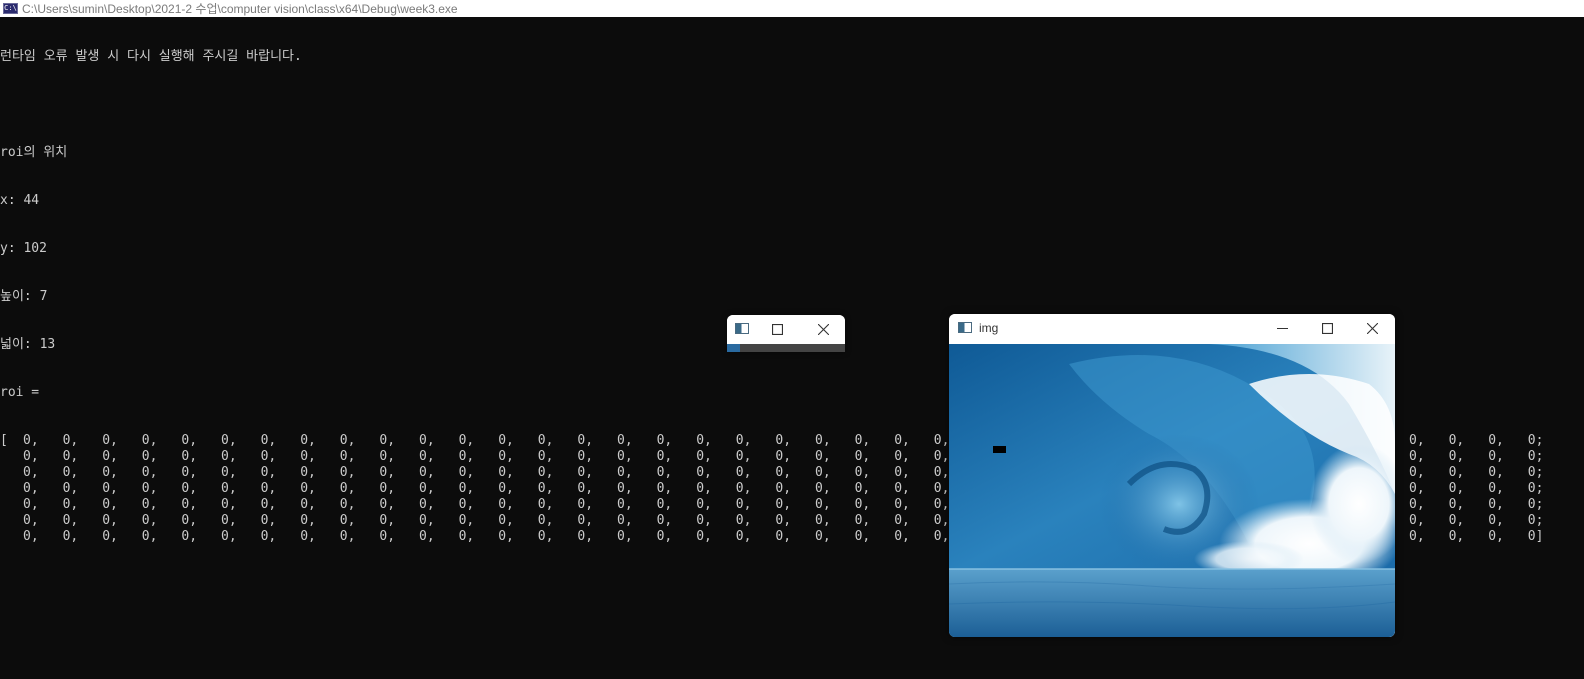 The height and width of the screenshot is (679, 1584). Describe the element at coordinates (733, 348) in the screenshot. I see `roi-image-pixels` at that location.